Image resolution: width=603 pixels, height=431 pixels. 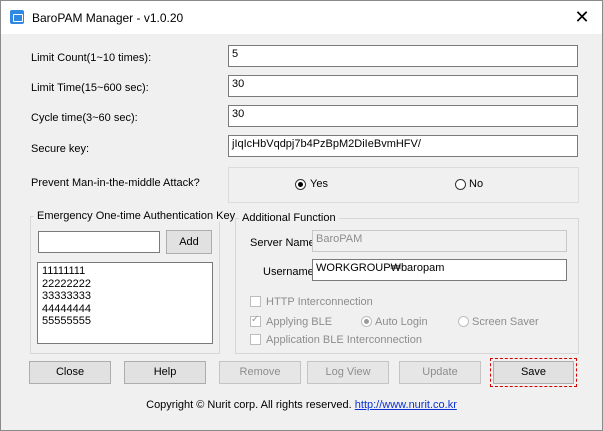 What do you see at coordinates (125, 284) in the screenshot?
I see `key-list-item: 22222222` at bounding box center [125, 284].